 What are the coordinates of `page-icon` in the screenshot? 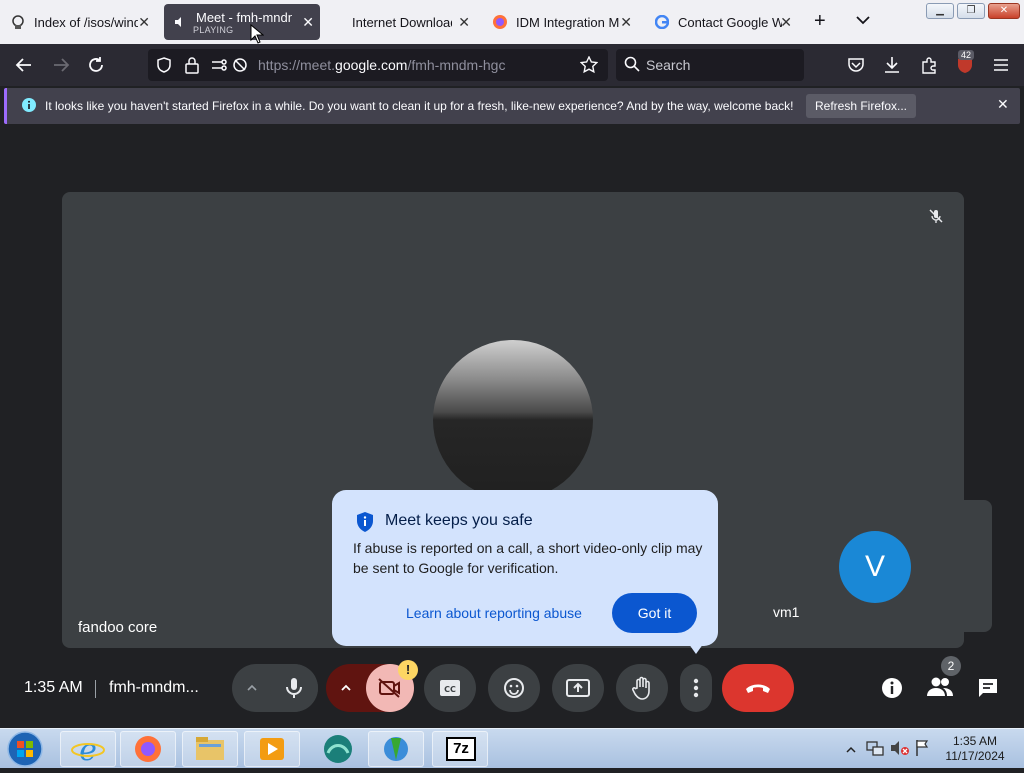 It's located at (18, 22).